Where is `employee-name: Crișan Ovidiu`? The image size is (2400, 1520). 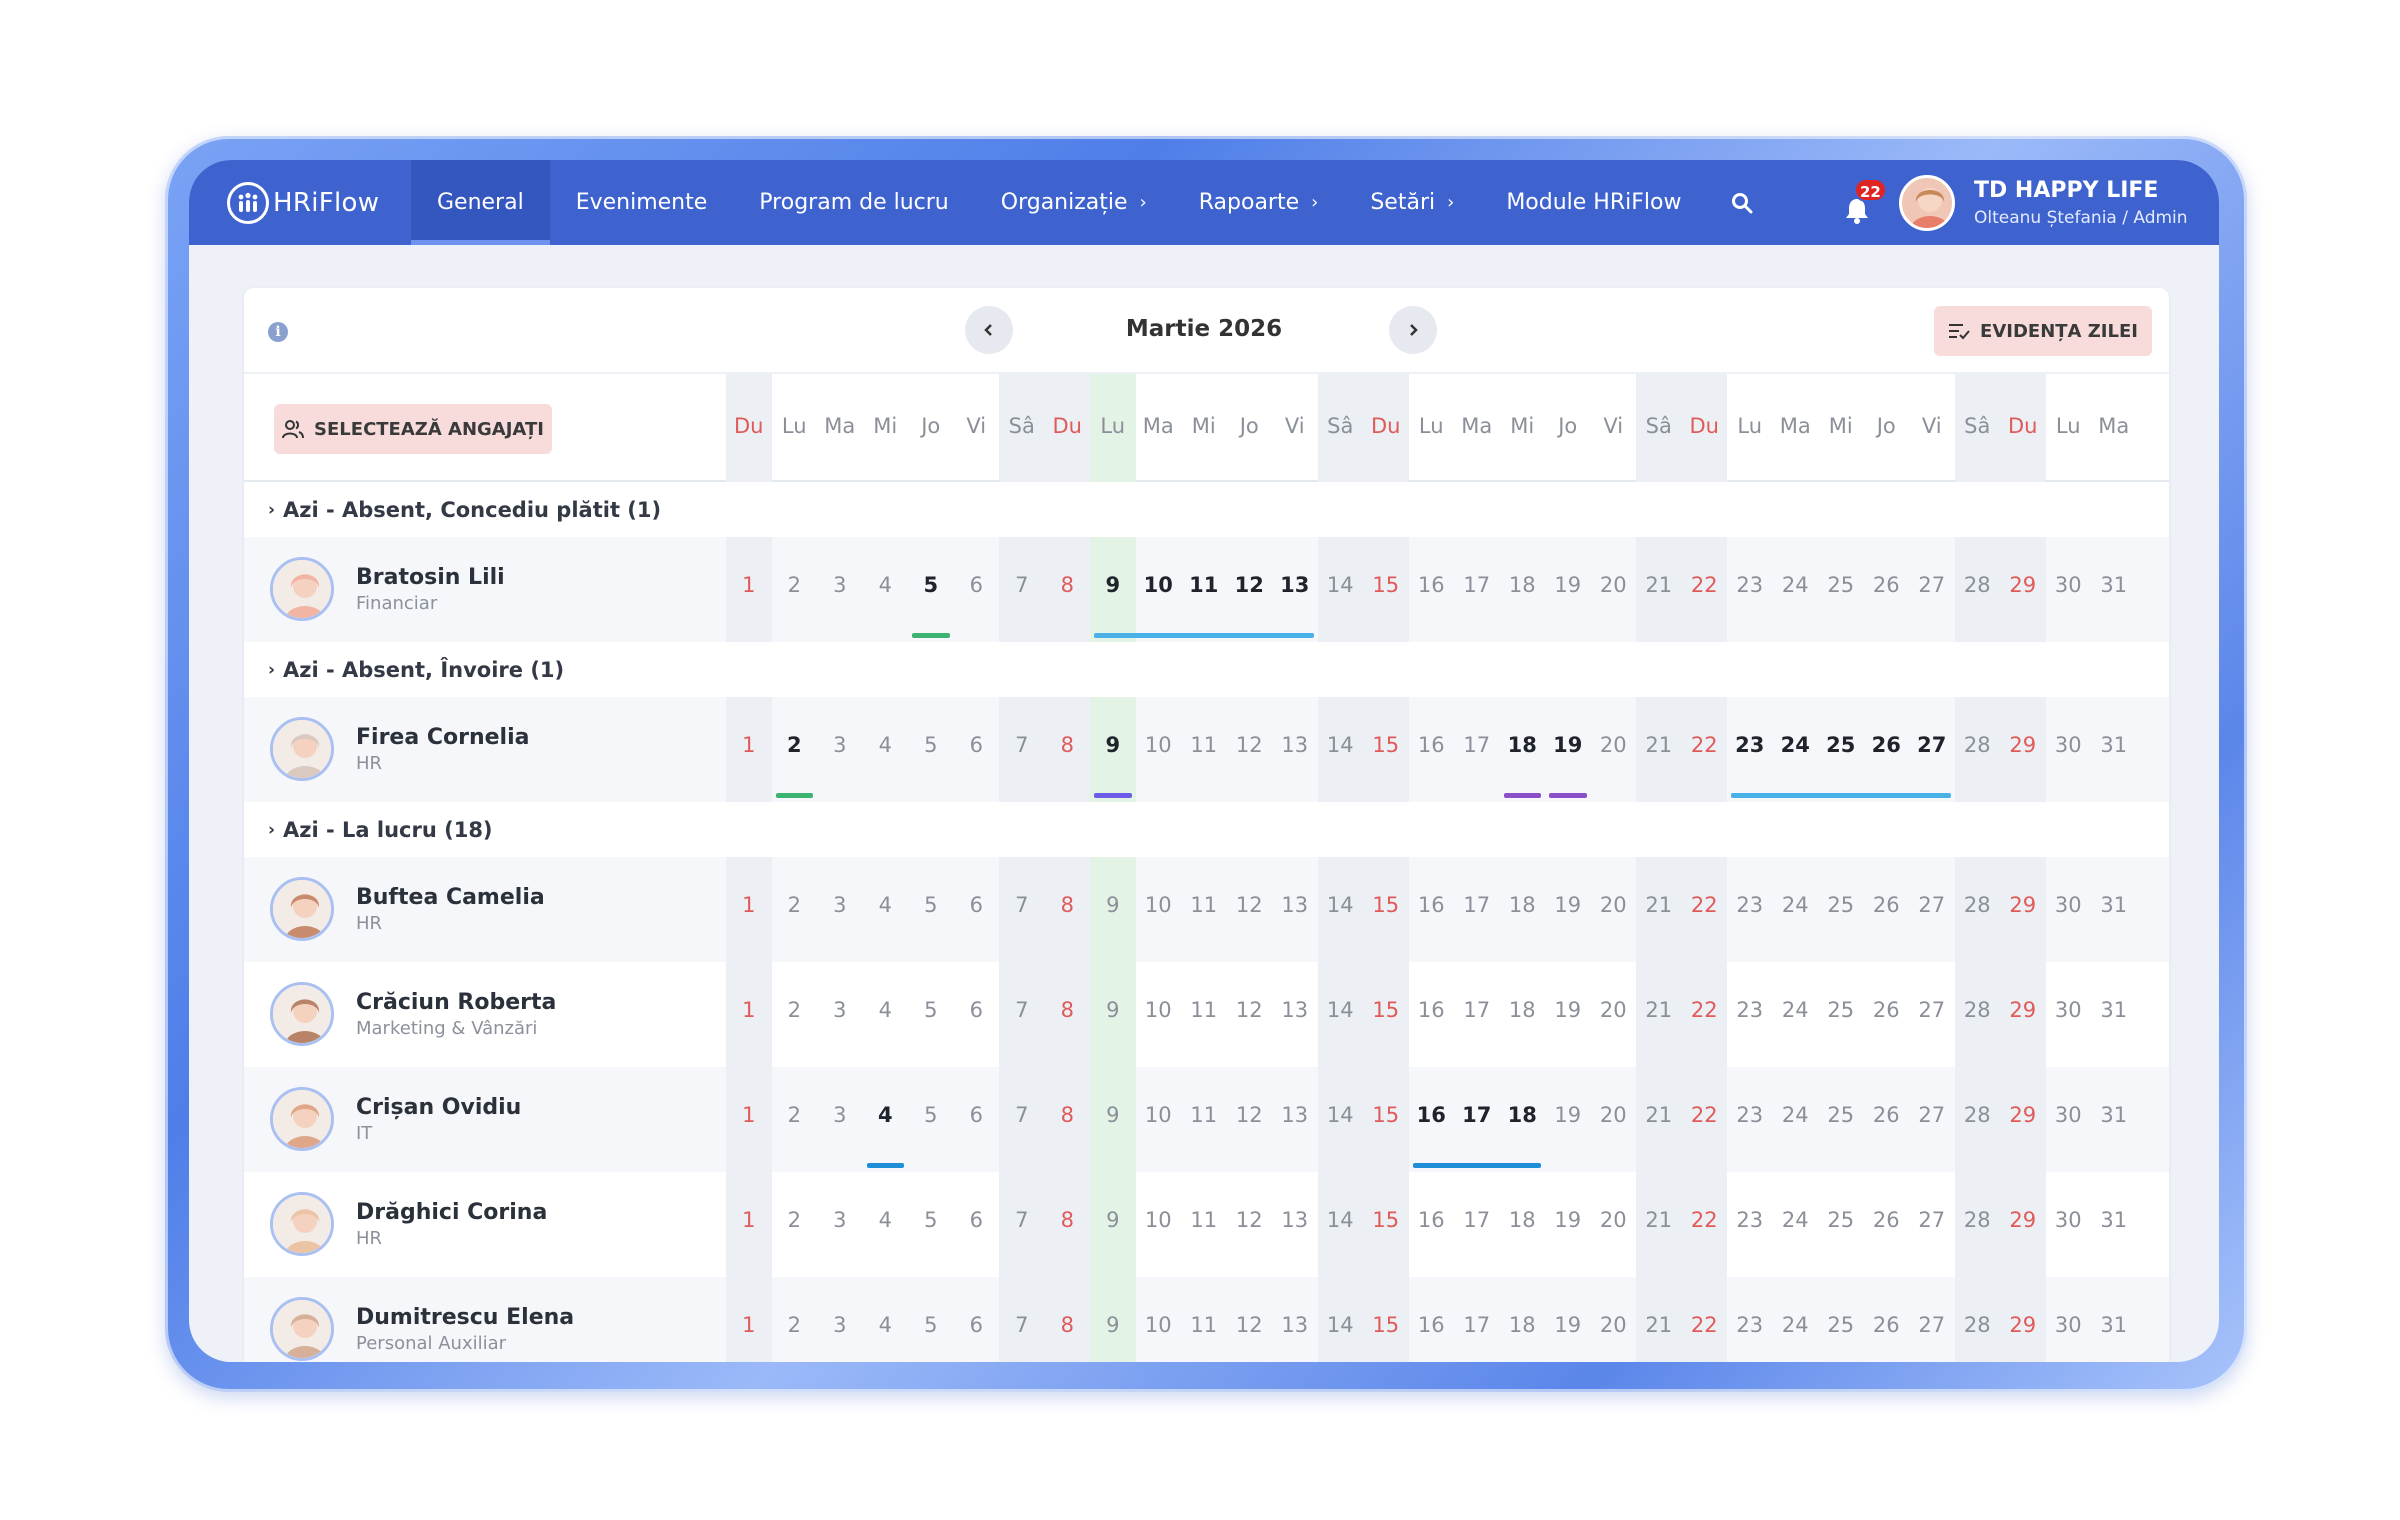 employee-name: Crișan Ovidiu is located at coordinates (438, 1107).